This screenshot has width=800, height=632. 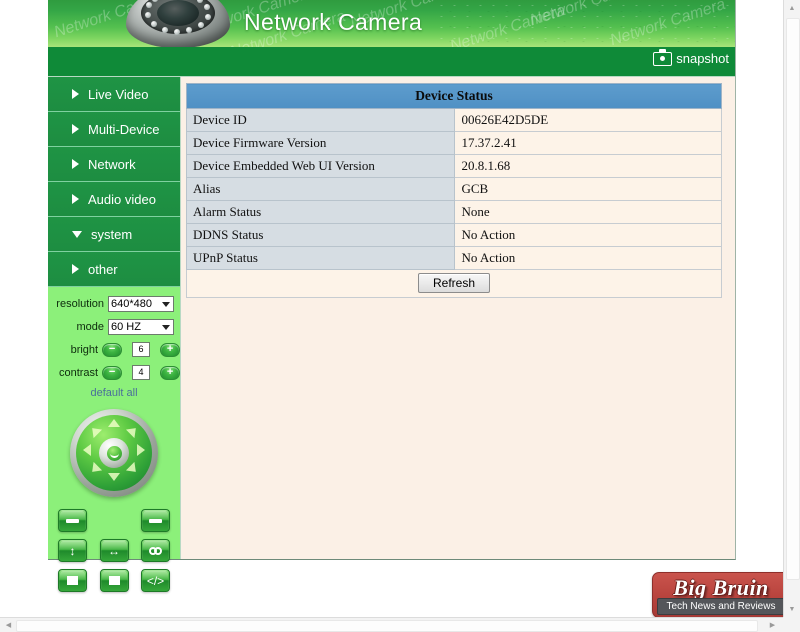 I want to click on sidebar-item-audio-video: Audio video, so click(x=114, y=199).